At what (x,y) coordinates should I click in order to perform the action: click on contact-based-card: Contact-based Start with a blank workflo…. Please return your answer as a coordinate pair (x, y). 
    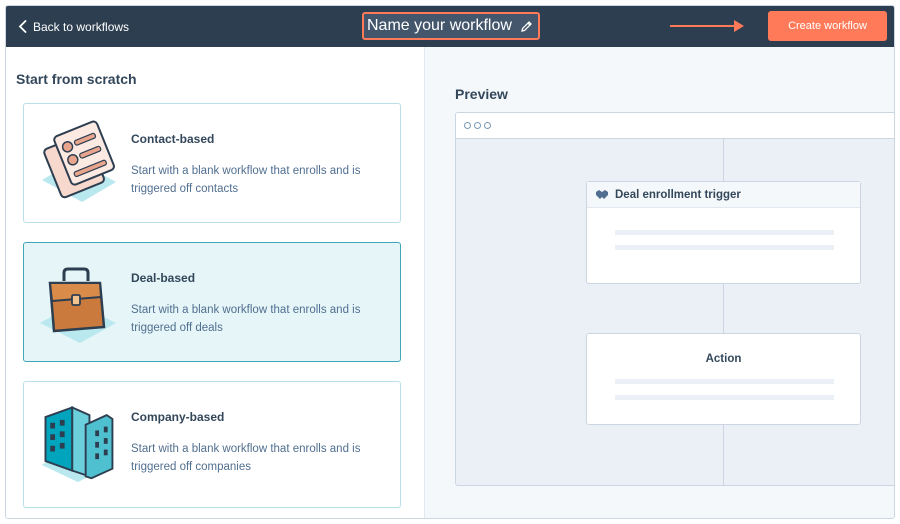
    Looking at the image, I should click on (212, 163).